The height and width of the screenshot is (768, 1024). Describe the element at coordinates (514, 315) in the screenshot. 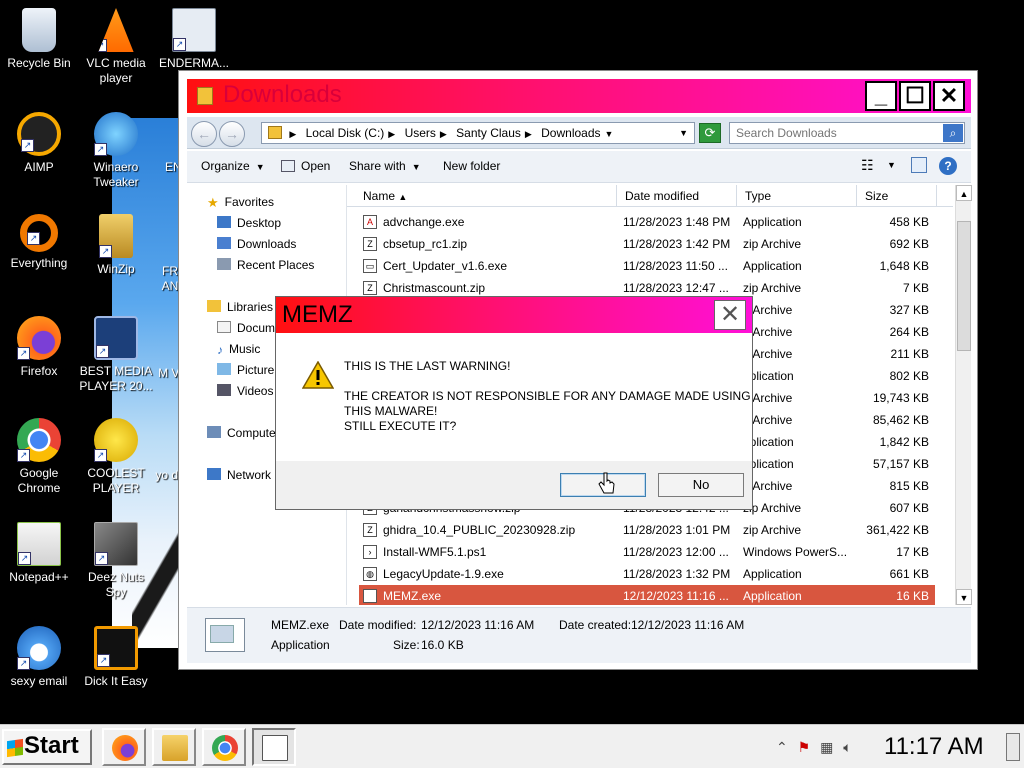

I see `dialog-title-bar: MEMZ ✕` at that location.